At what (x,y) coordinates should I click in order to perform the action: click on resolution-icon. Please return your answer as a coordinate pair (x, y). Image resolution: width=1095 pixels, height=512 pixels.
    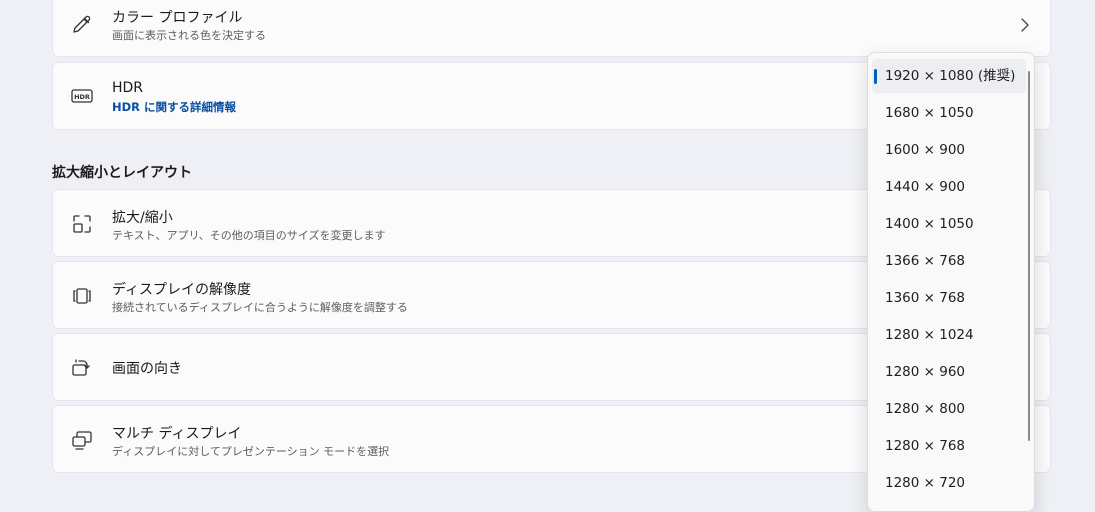
    Looking at the image, I should click on (82, 296).